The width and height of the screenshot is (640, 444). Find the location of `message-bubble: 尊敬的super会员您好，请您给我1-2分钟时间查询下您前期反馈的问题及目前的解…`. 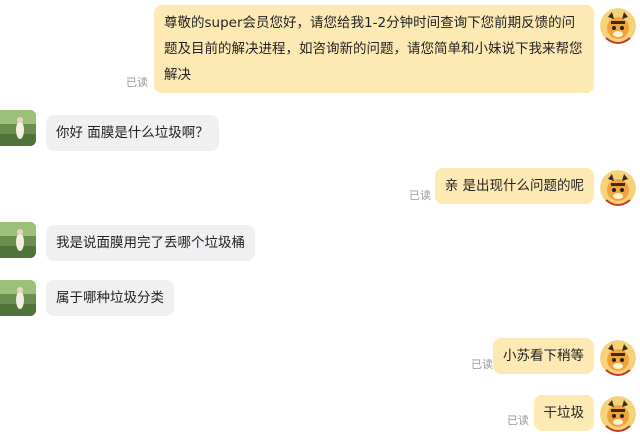

message-bubble: 尊敬的super会员您好，请您给我1-2分钟时间查询下您前期反馈的问题及目前的解… is located at coordinates (374, 49).